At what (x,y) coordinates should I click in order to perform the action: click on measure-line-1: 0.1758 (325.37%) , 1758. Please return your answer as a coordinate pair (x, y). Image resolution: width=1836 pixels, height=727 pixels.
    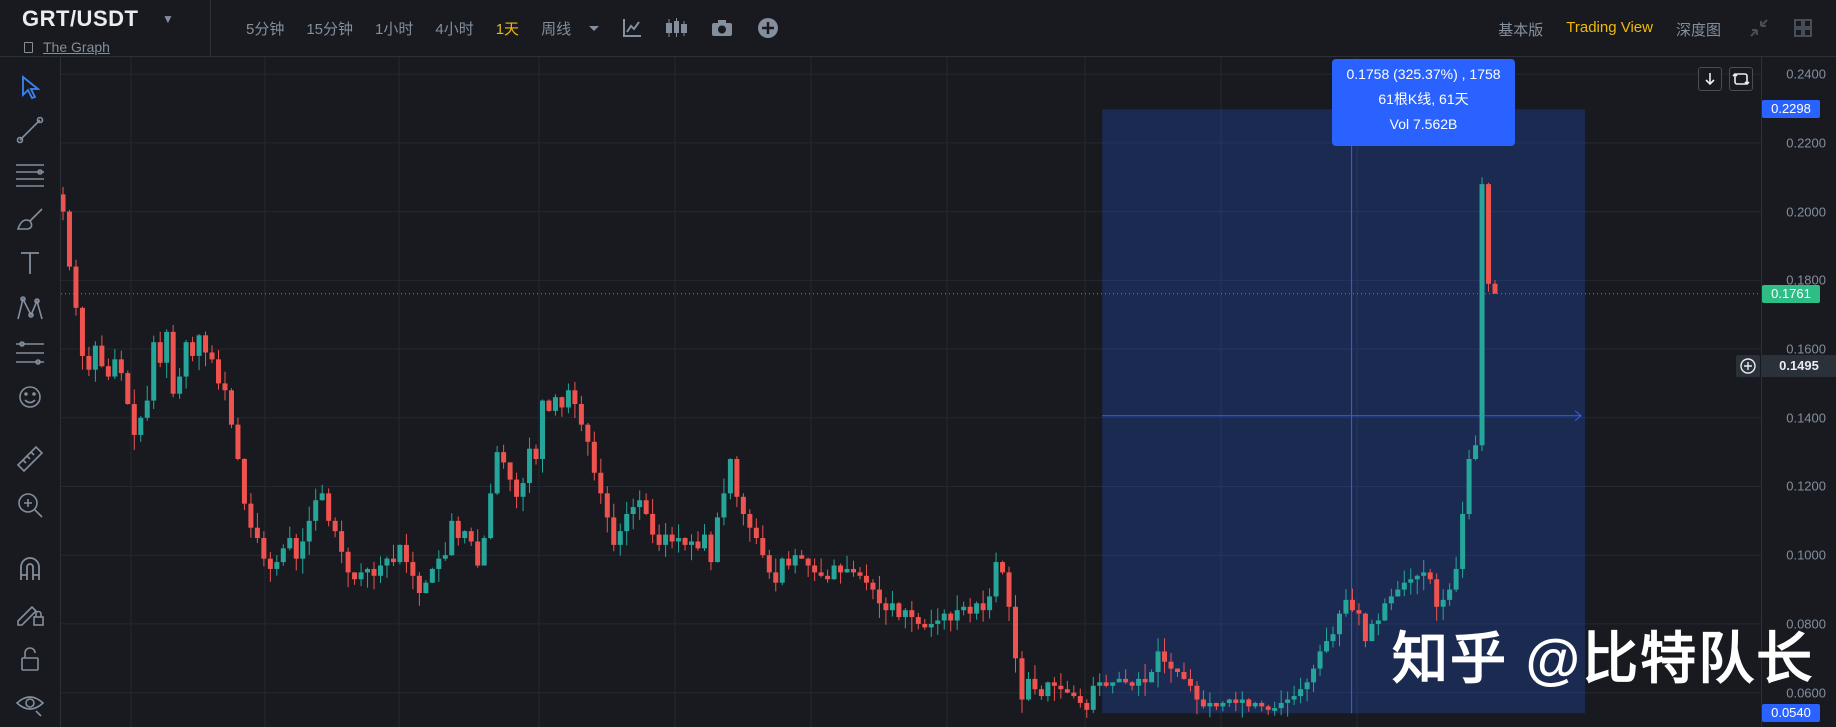
    Looking at the image, I should click on (1423, 74).